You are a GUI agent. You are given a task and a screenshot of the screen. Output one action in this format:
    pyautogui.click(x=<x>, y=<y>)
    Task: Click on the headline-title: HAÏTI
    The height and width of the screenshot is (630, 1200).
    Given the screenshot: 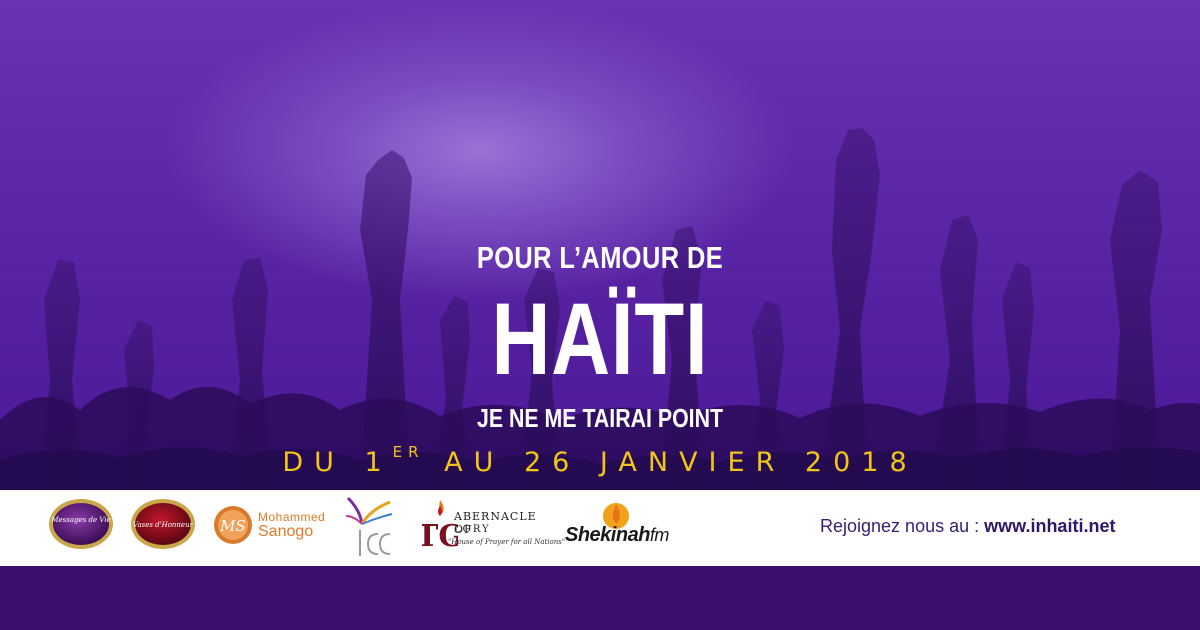 What is the action you would take?
    pyautogui.click(x=600, y=339)
    